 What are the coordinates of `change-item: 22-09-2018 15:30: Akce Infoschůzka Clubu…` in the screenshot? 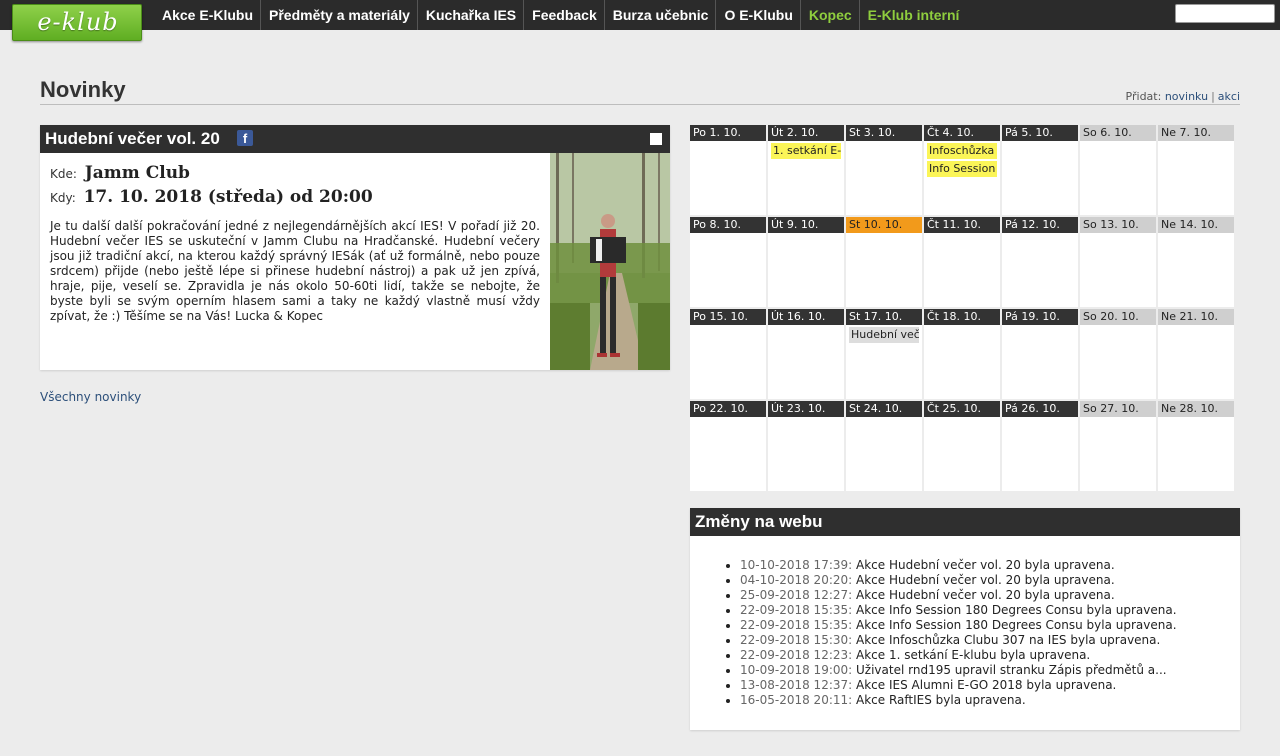 It's located at (987, 640).